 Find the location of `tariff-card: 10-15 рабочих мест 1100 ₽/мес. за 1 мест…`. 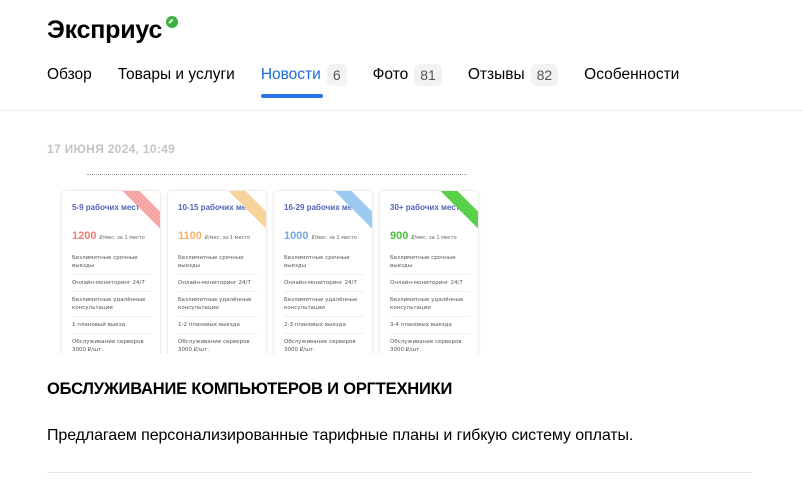

tariff-card: 10-15 рабочих мест 1100 ₽/мес. за 1 мест… is located at coordinates (217, 272).